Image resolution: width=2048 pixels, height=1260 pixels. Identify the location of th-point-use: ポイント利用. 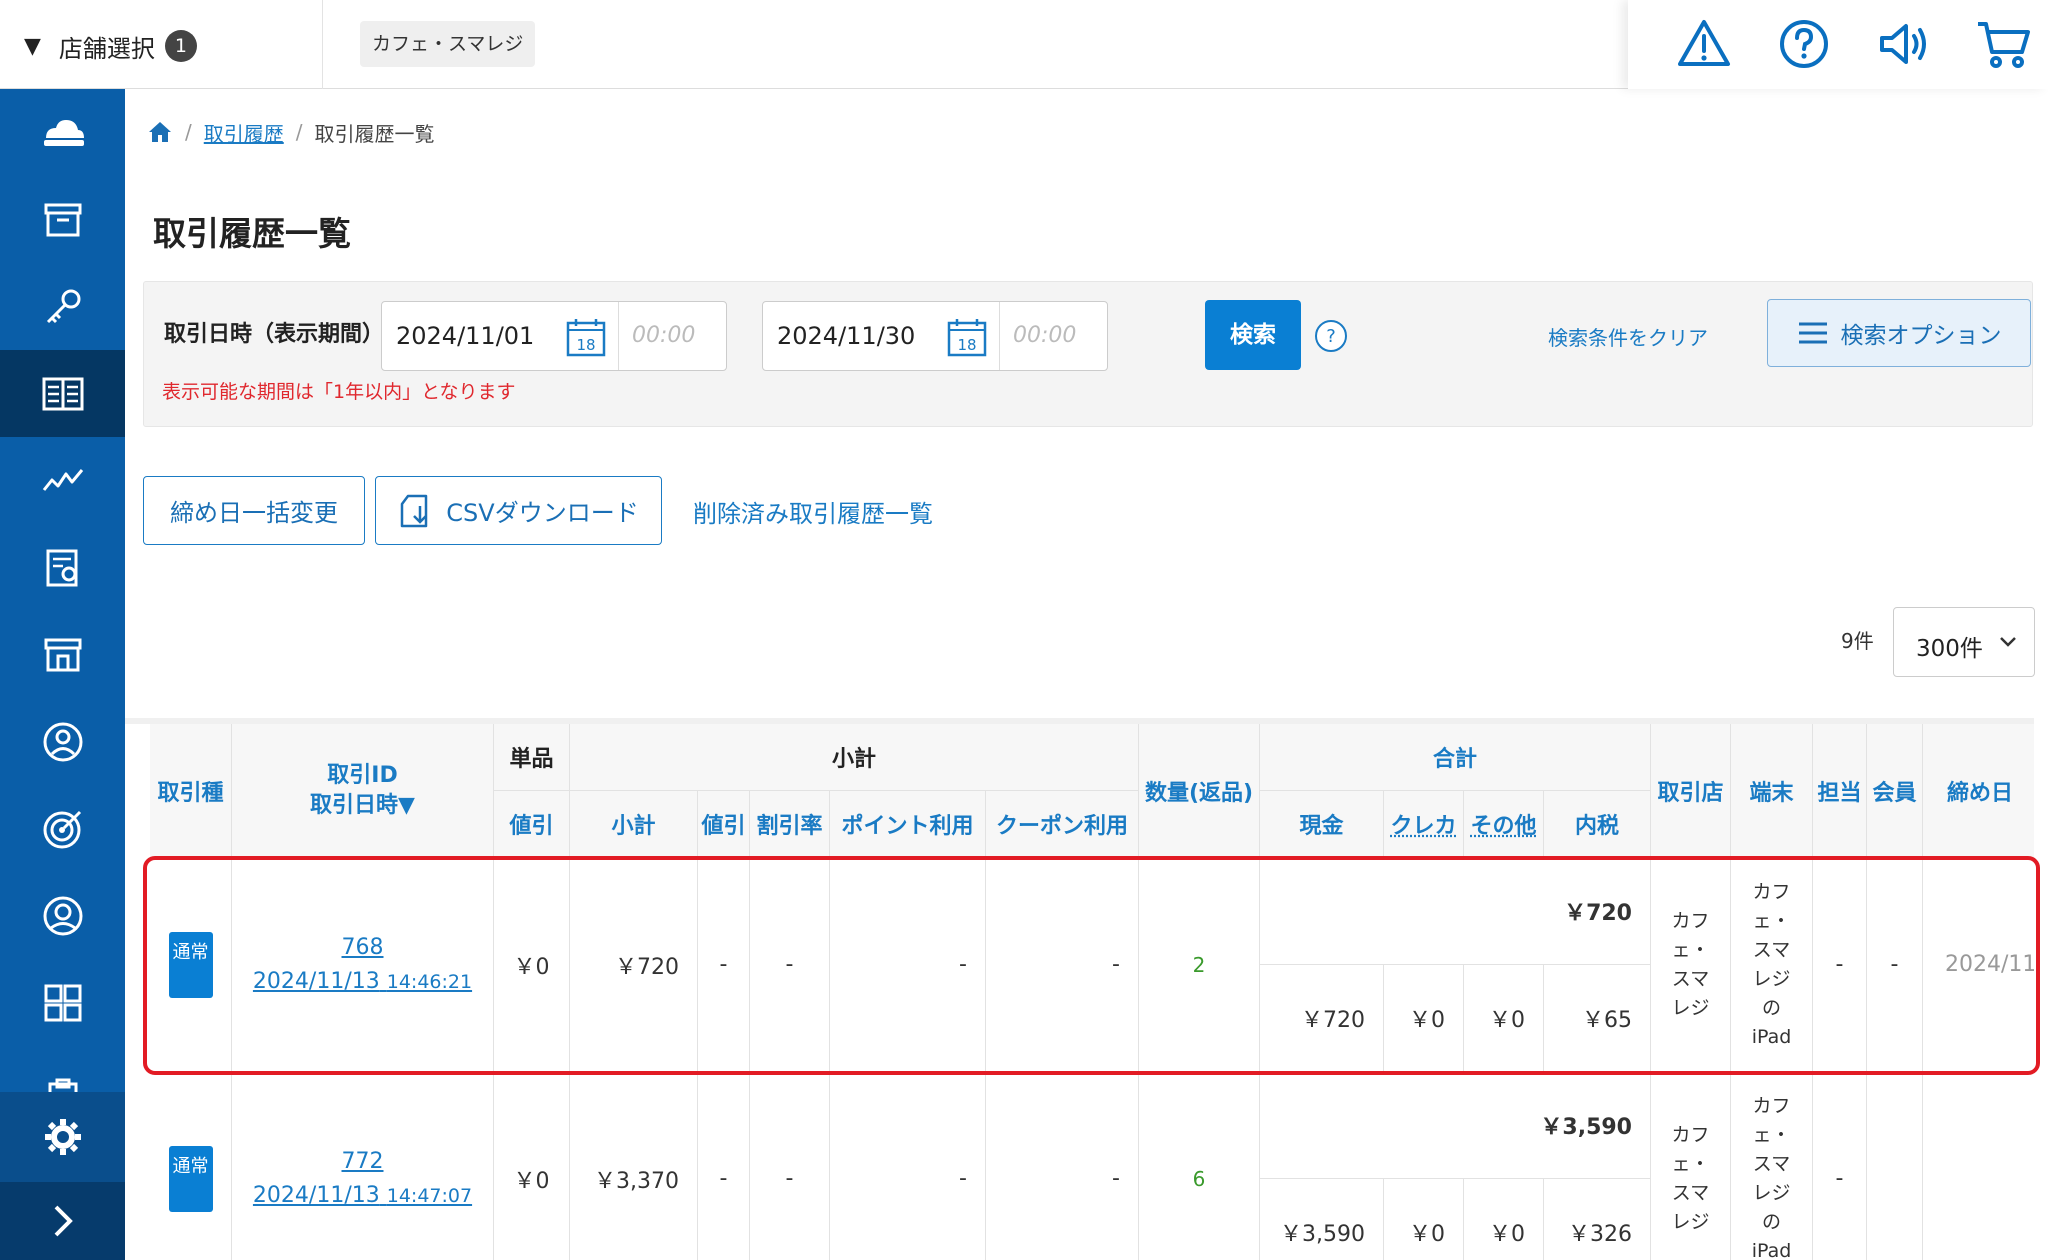
(908, 824).